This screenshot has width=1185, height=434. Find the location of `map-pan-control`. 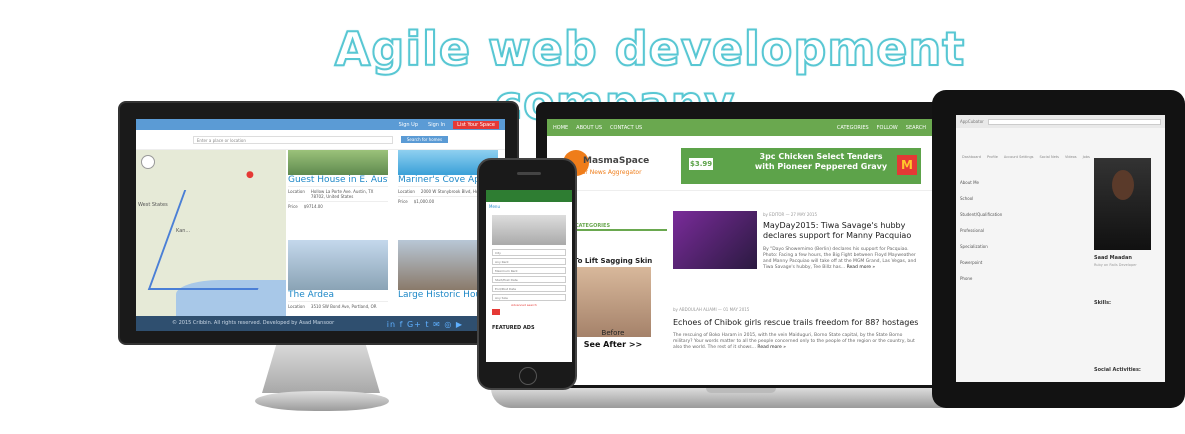

map-pan-control is located at coordinates (148, 162).